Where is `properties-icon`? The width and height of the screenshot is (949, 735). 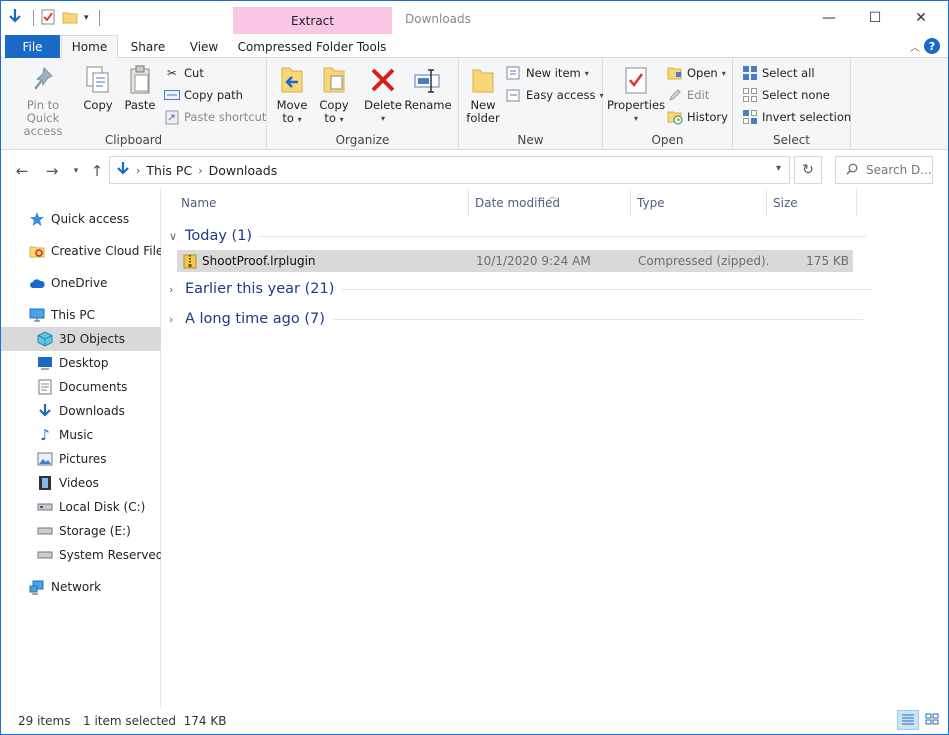
properties-icon is located at coordinates (48, 18).